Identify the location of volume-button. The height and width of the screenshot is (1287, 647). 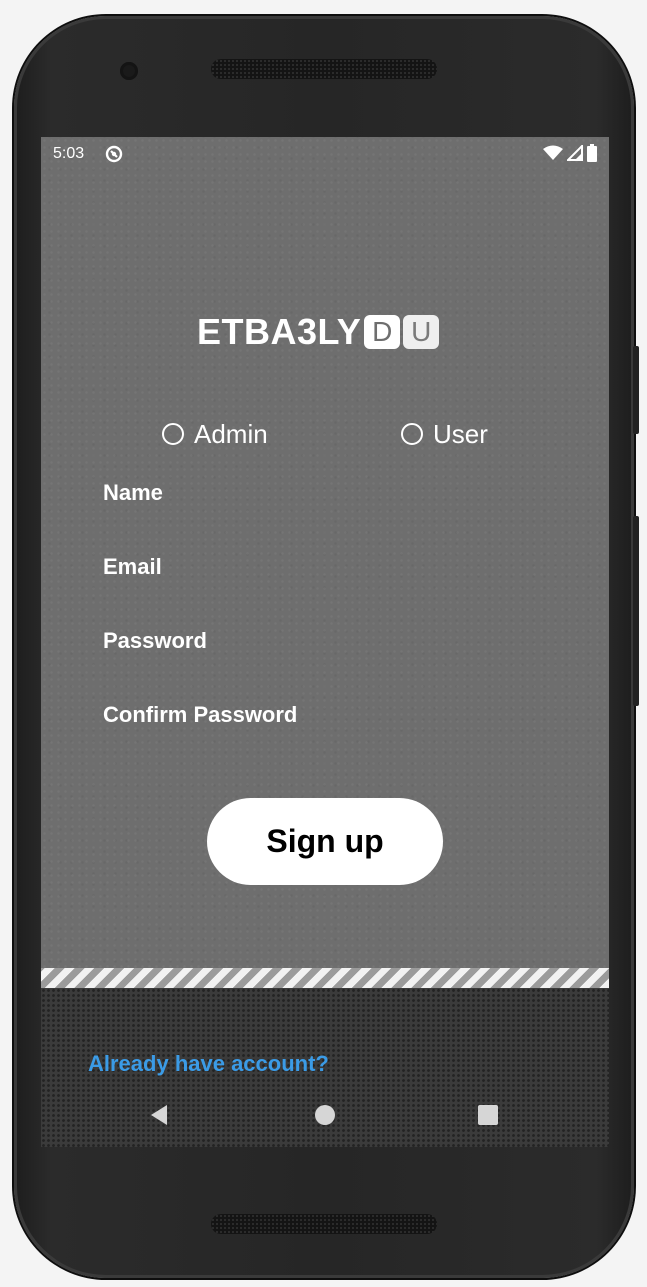
(636, 390).